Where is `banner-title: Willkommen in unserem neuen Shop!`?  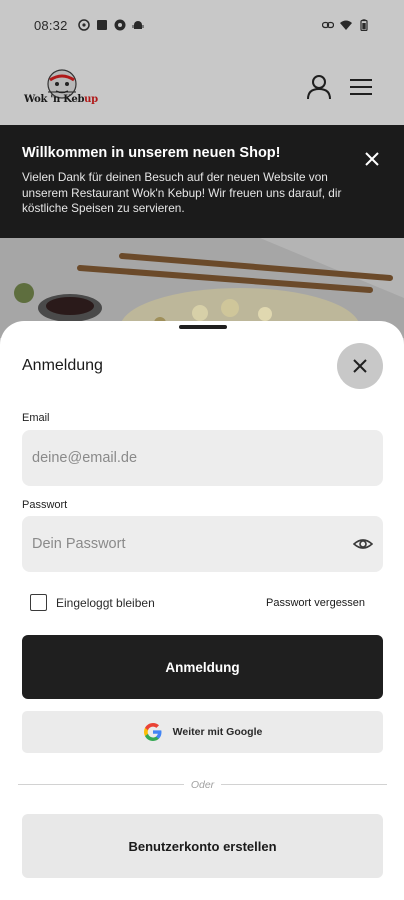 banner-title: Willkommen in unserem neuen Shop! is located at coordinates (151, 153).